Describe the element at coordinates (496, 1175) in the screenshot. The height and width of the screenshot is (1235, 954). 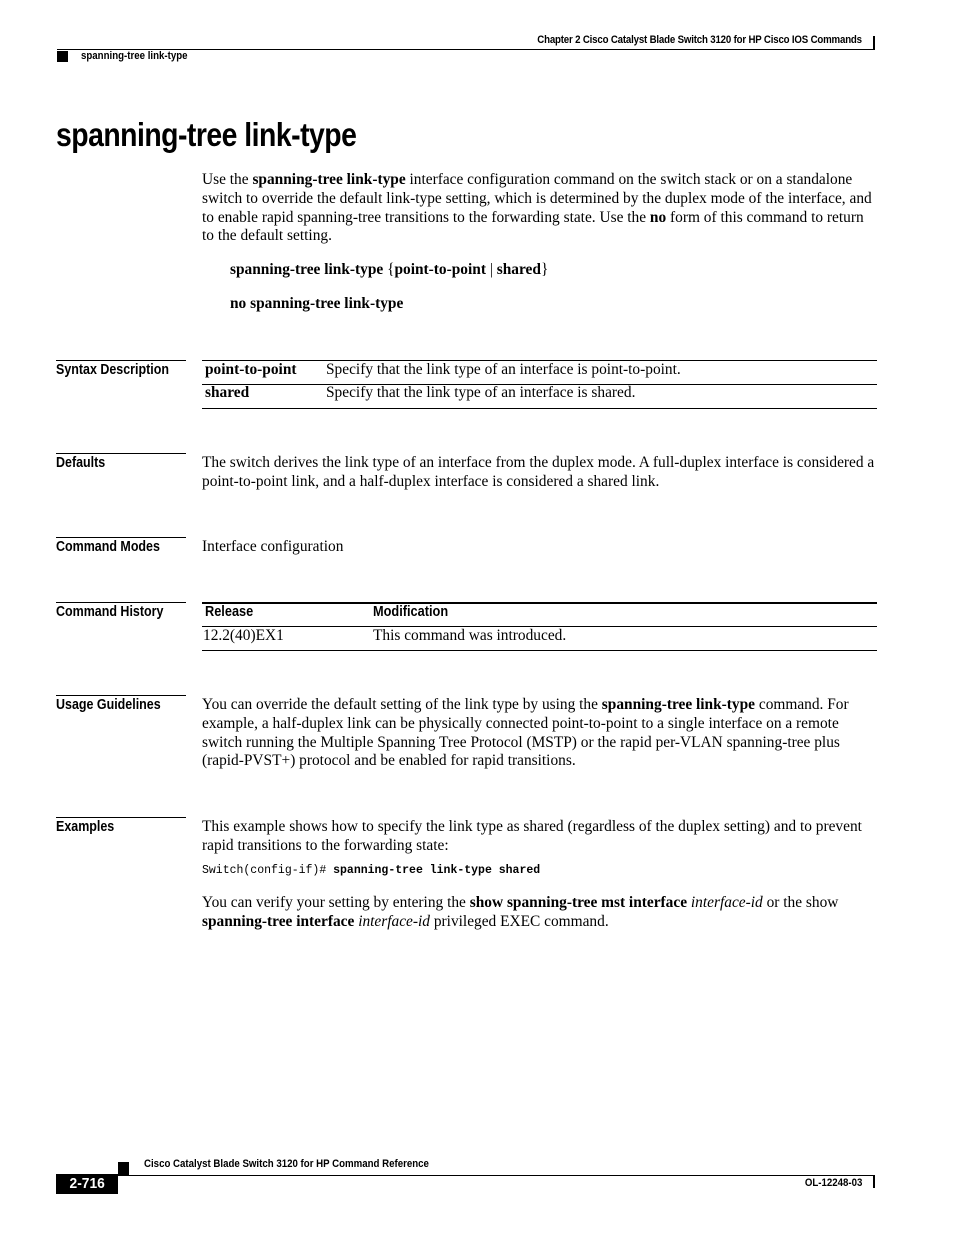
I see `footer-rule` at that location.